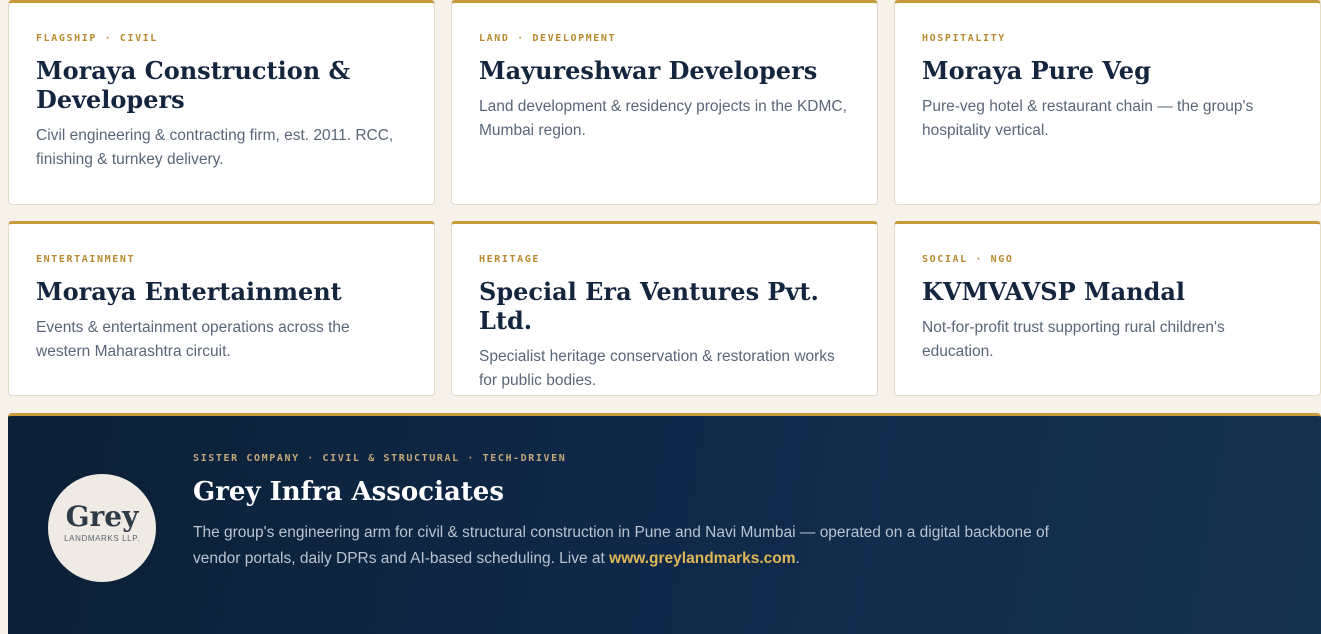 The height and width of the screenshot is (634, 1321). Describe the element at coordinates (1036, 70) in the screenshot. I see `card-title: Moraya Pure Veg` at that location.